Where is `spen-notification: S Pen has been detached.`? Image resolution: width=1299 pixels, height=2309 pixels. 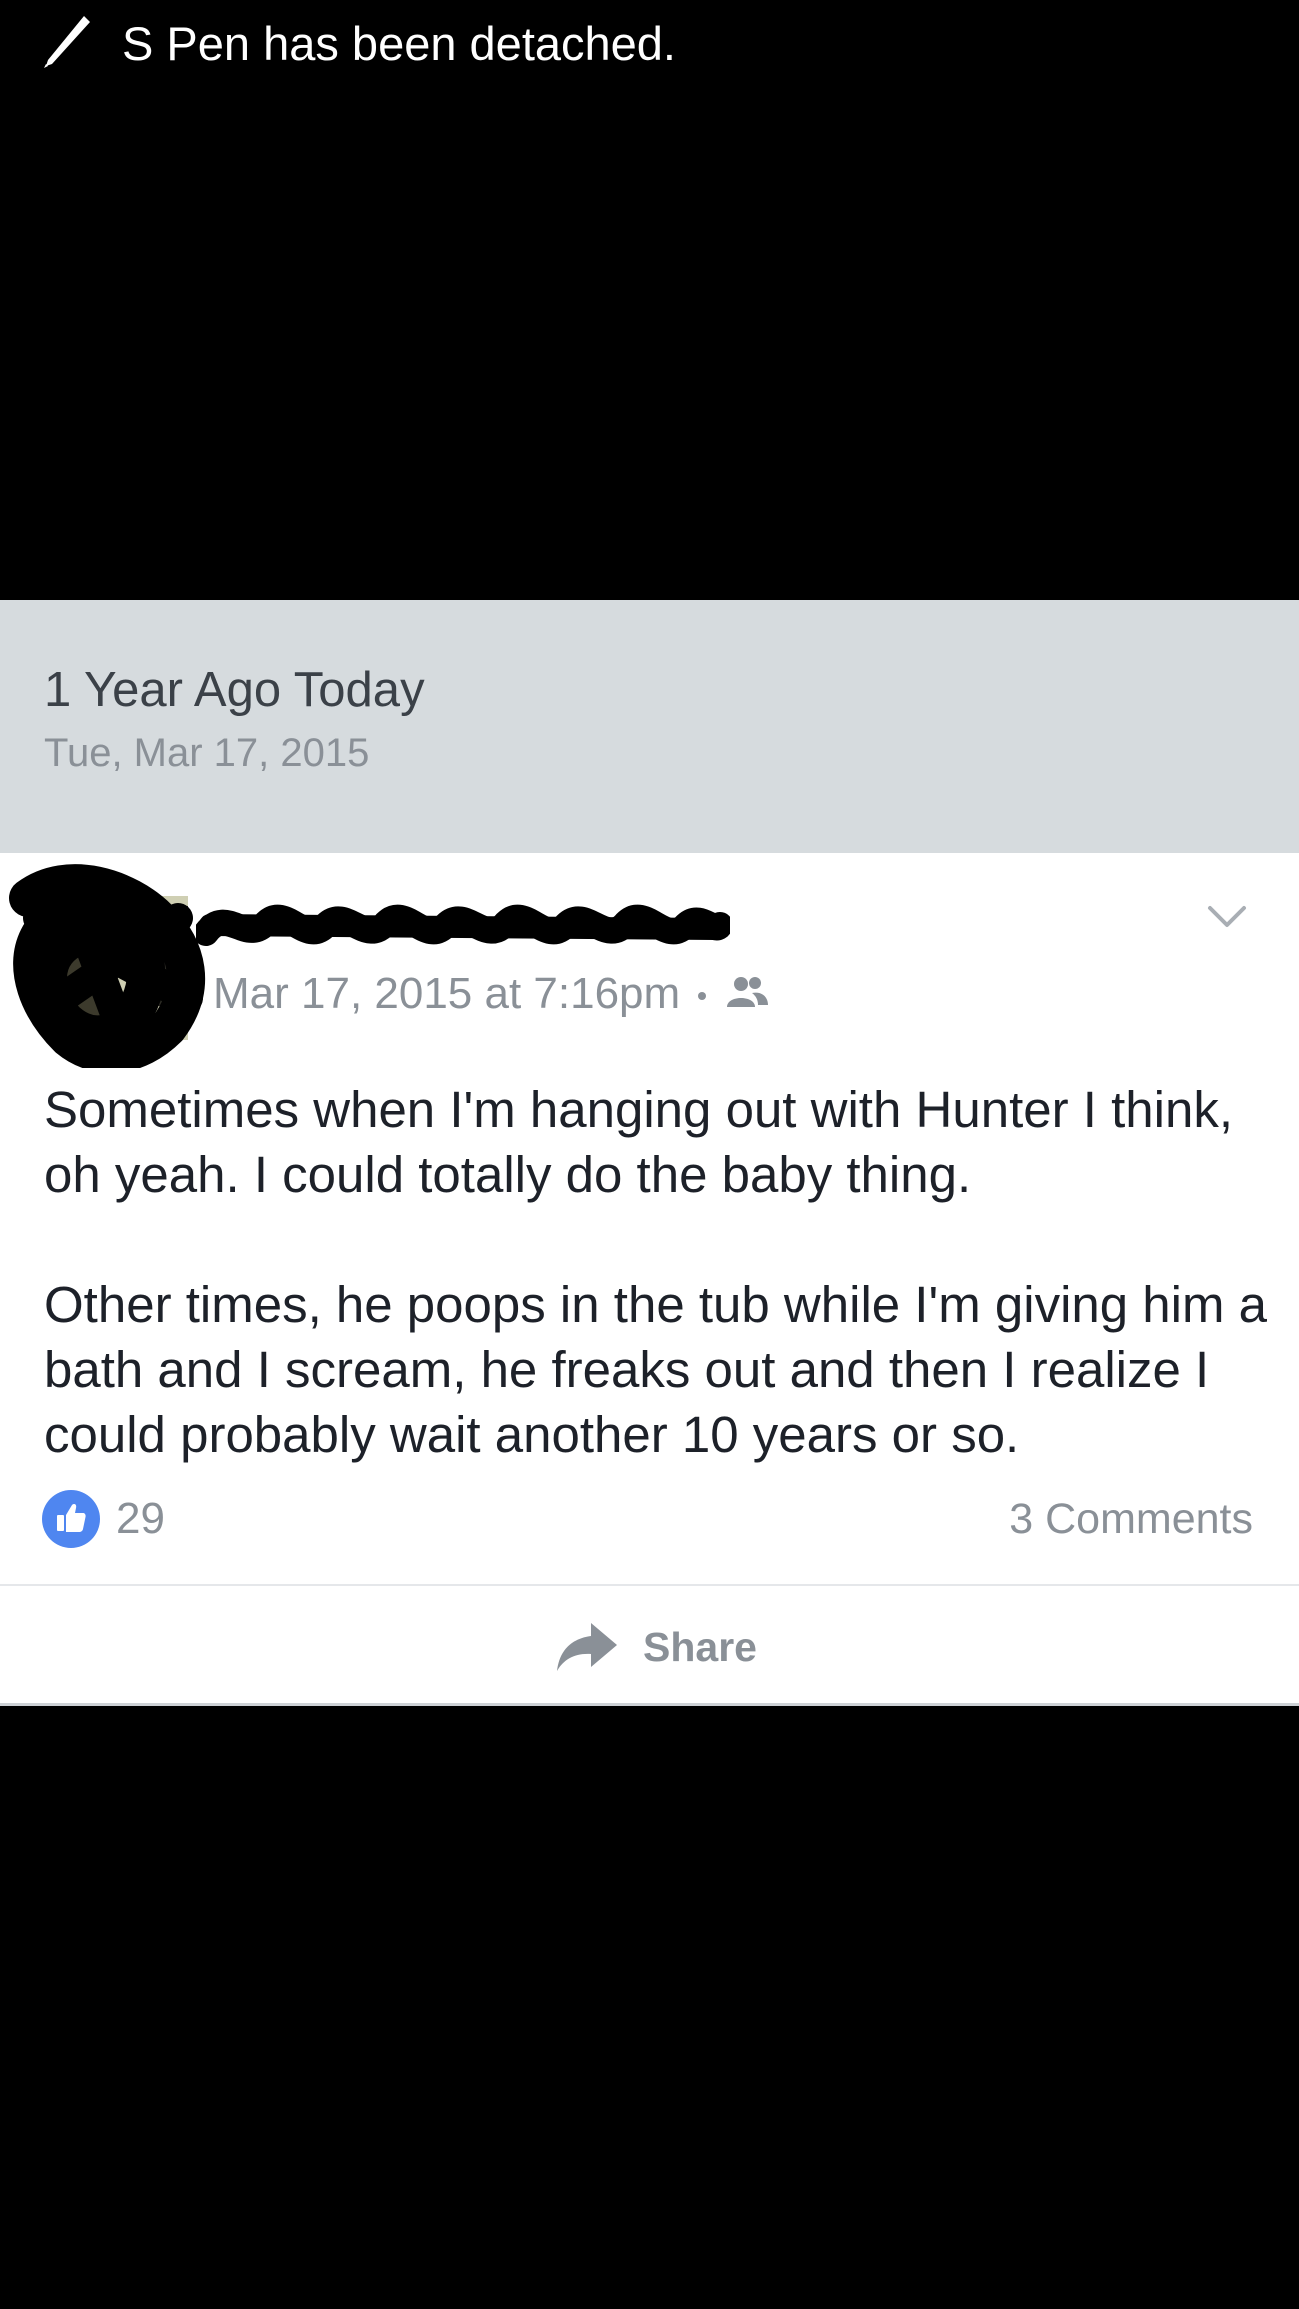
spen-notification: S Pen has been detached. is located at coordinates (649, 45).